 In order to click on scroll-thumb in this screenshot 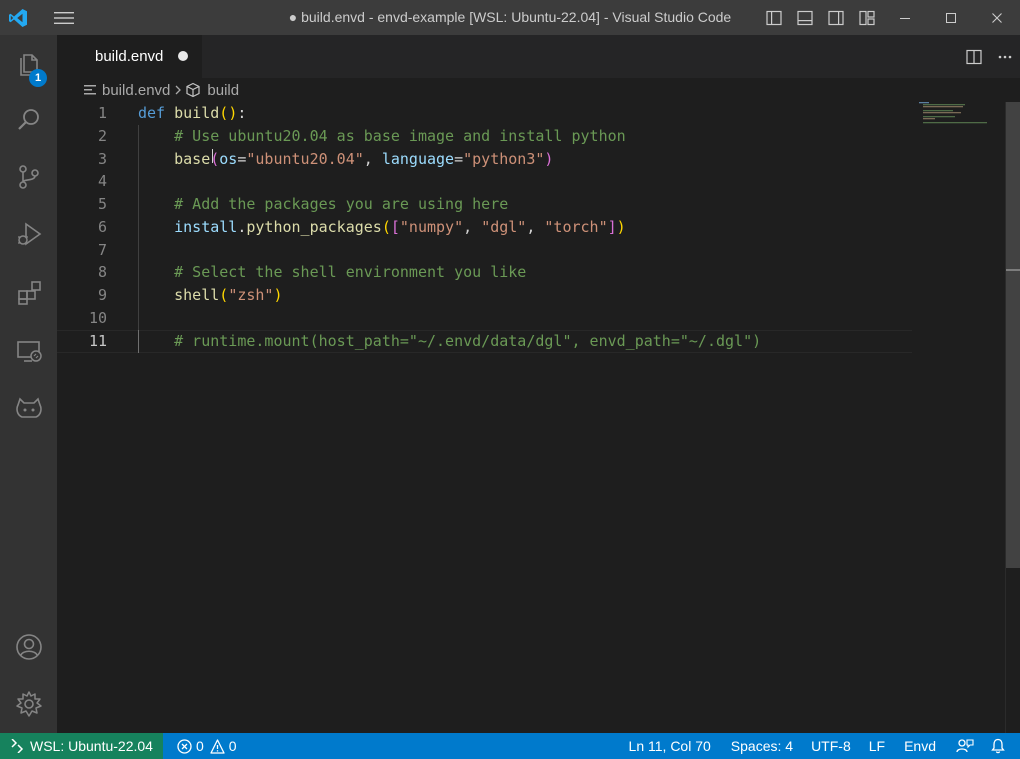, I will do `click(1013, 335)`.